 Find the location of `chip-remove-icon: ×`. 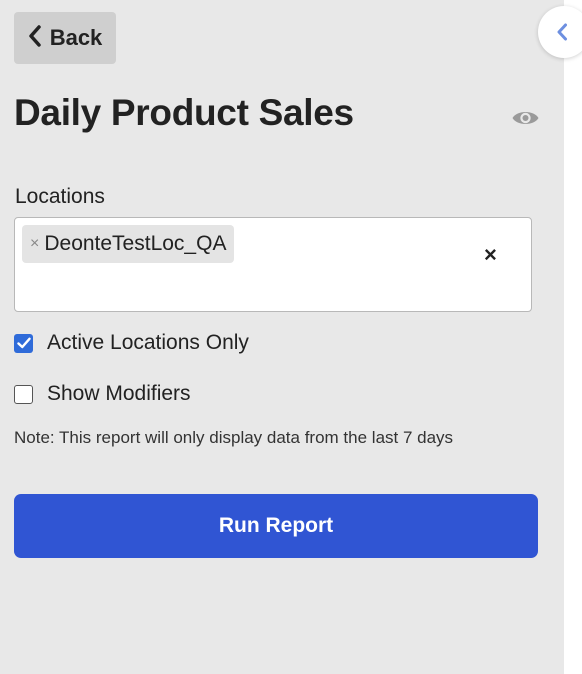

chip-remove-icon: × is located at coordinates (34, 244).